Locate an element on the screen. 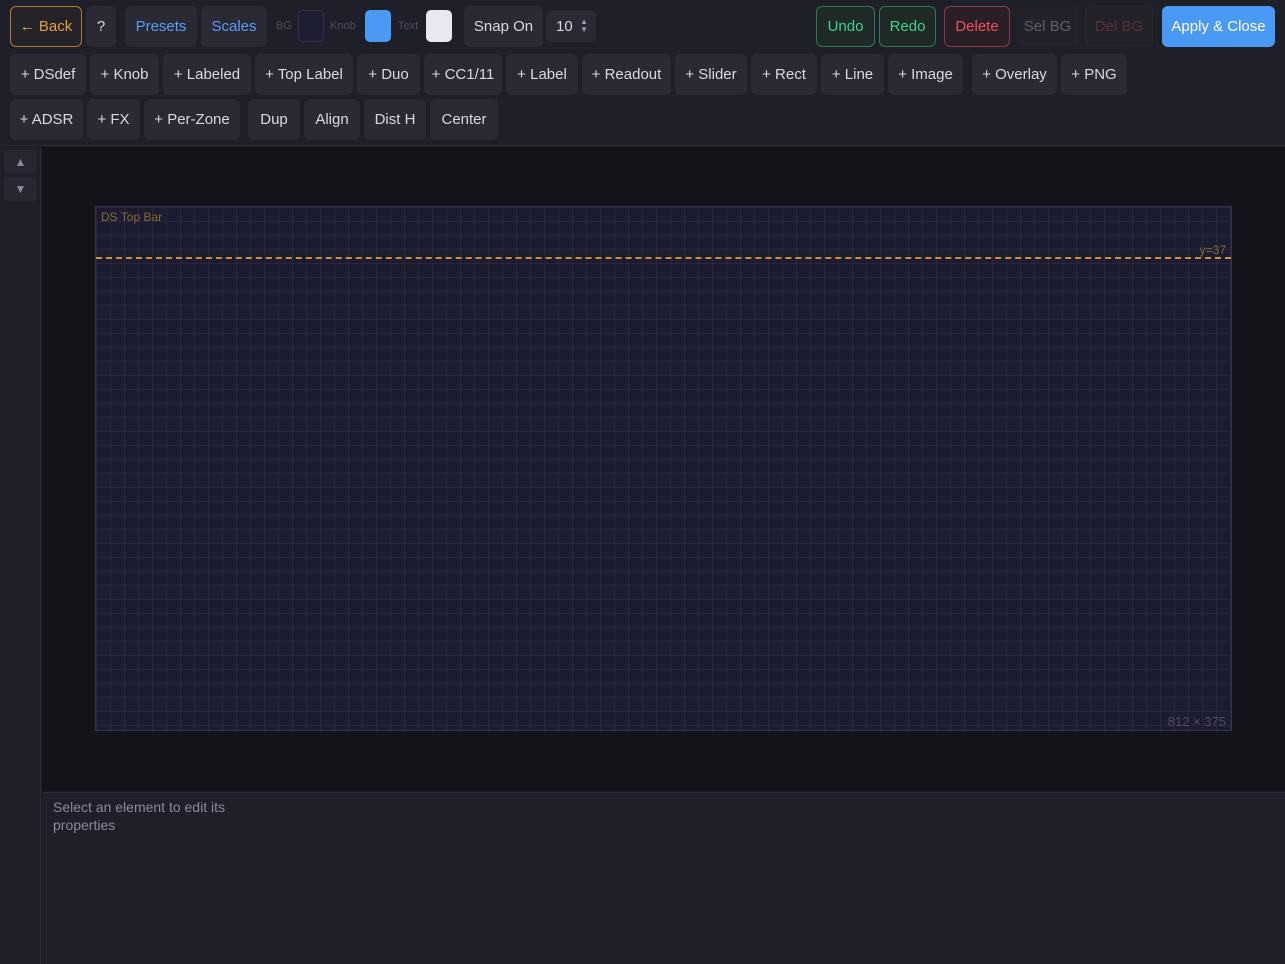 This screenshot has height=964, width=1285. add-cc-button: + CC1/11 is located at coordinates (463, 74).